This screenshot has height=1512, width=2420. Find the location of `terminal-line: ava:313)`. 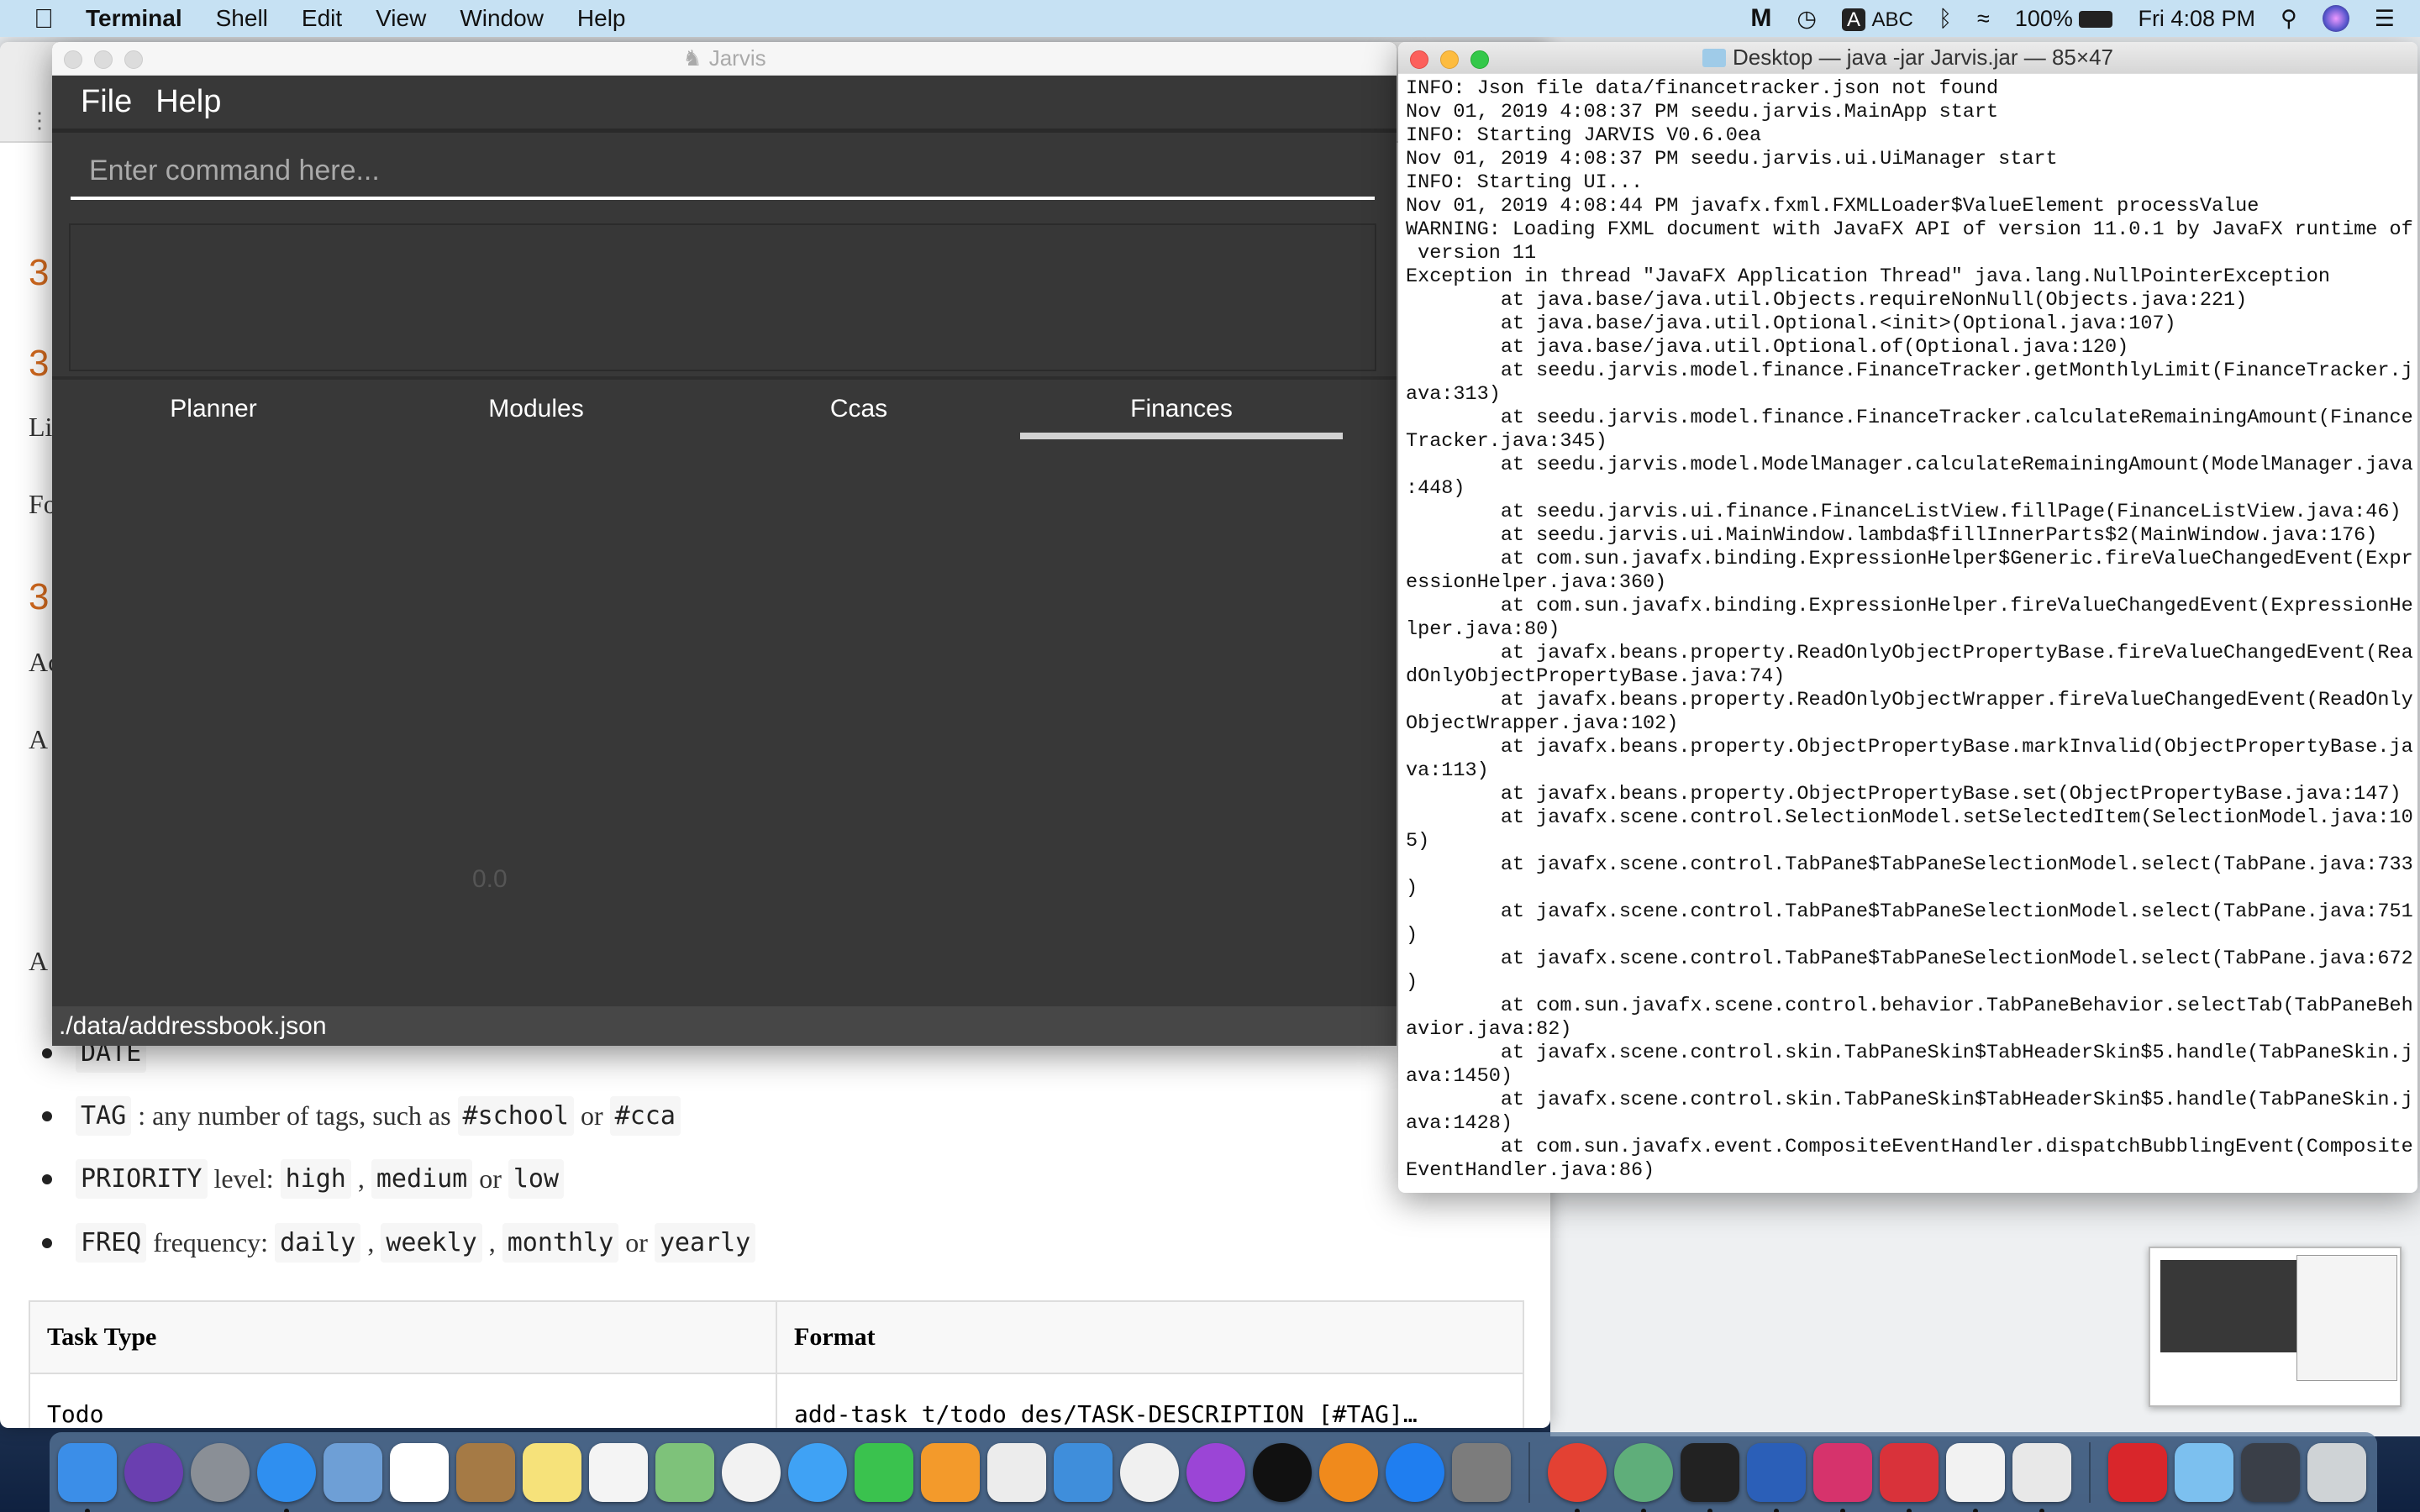

terminal-line: ava:313) is located at coordinates (1453, 394).